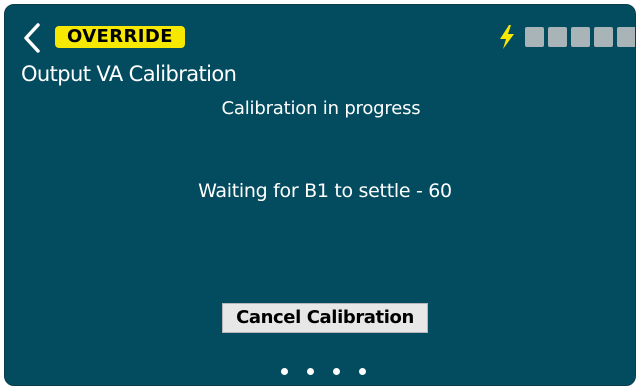  I want to click on wait-message: Waiting for B1 to settle - 60, so click(325, 191).